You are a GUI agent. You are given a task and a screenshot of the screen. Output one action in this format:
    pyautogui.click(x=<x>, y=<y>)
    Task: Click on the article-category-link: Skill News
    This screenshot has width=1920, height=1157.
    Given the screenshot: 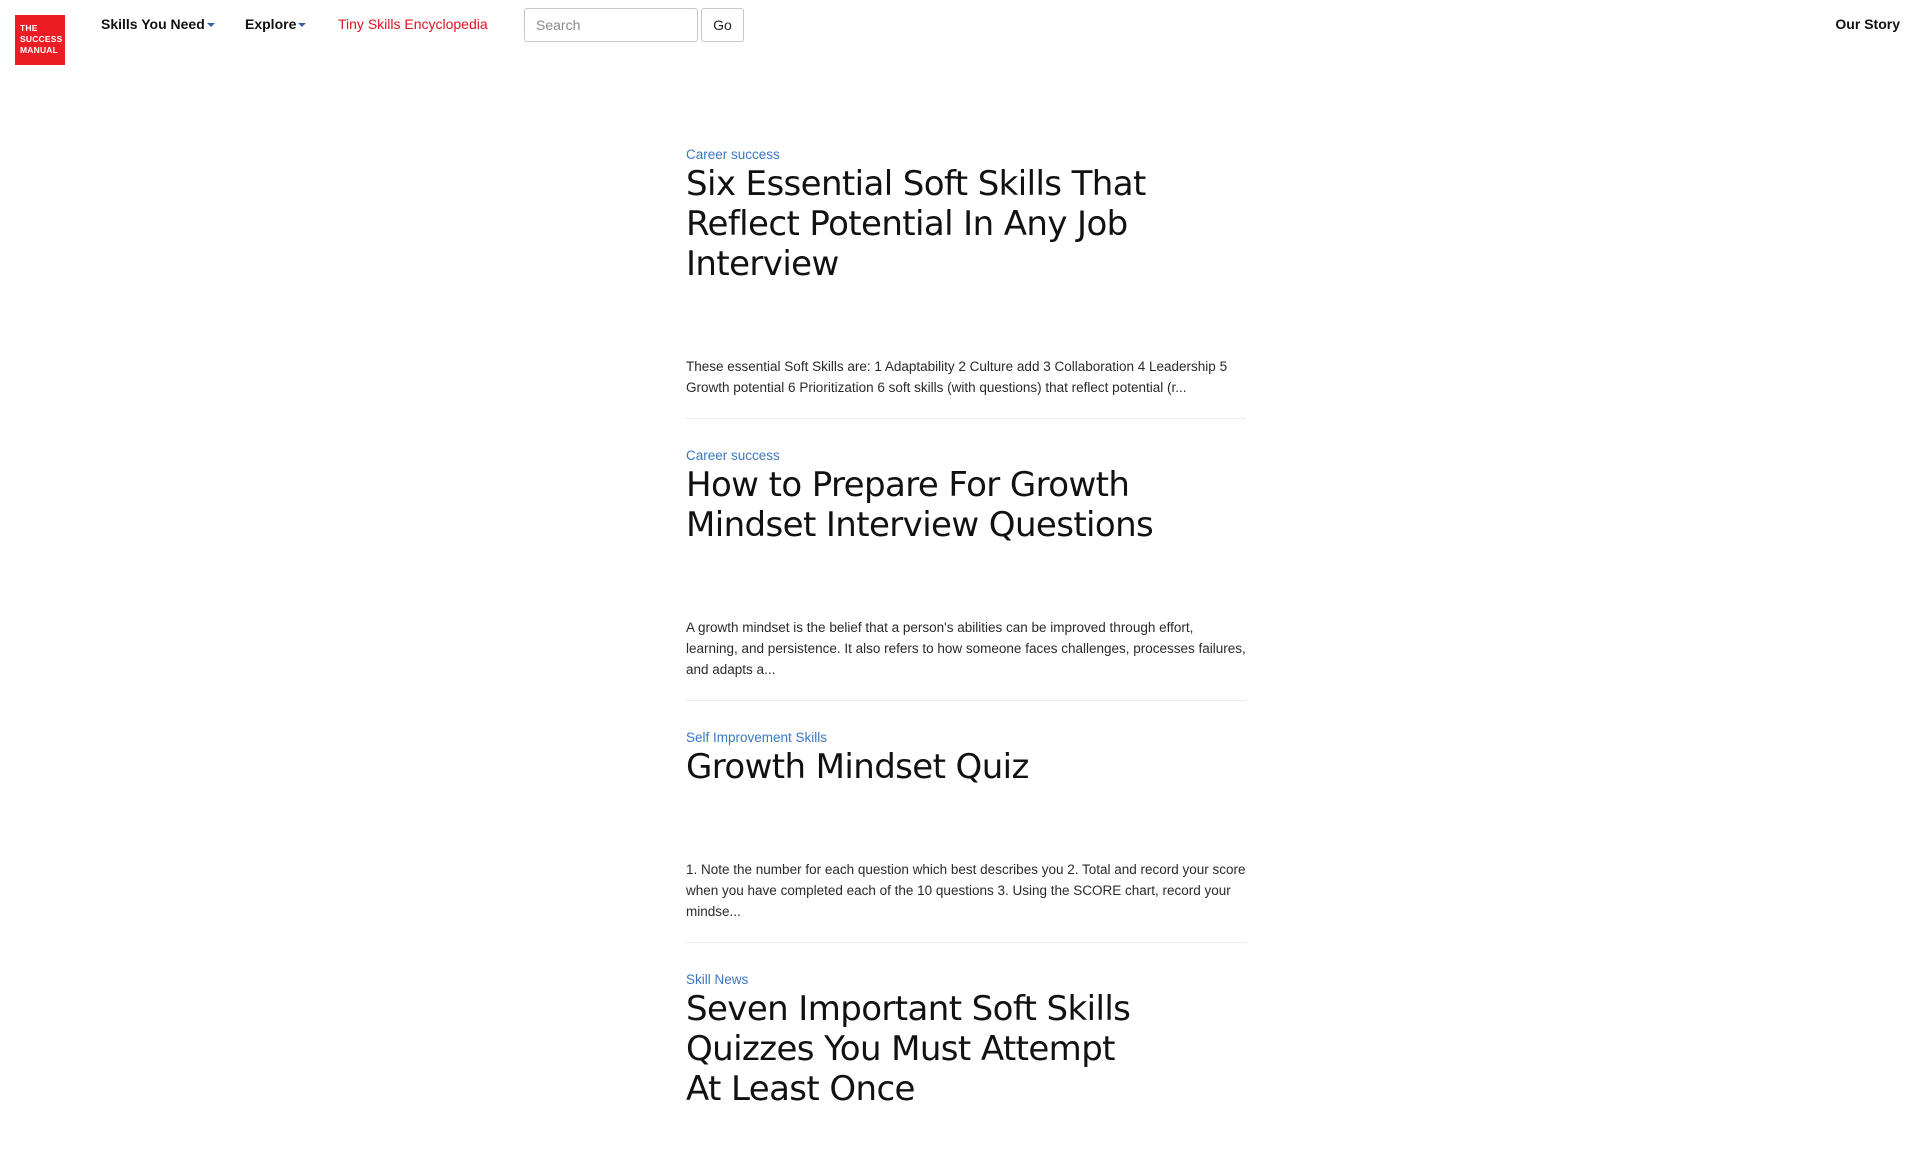 What is the action you would take?
    pyautogui.click(x=717, y=979)
    